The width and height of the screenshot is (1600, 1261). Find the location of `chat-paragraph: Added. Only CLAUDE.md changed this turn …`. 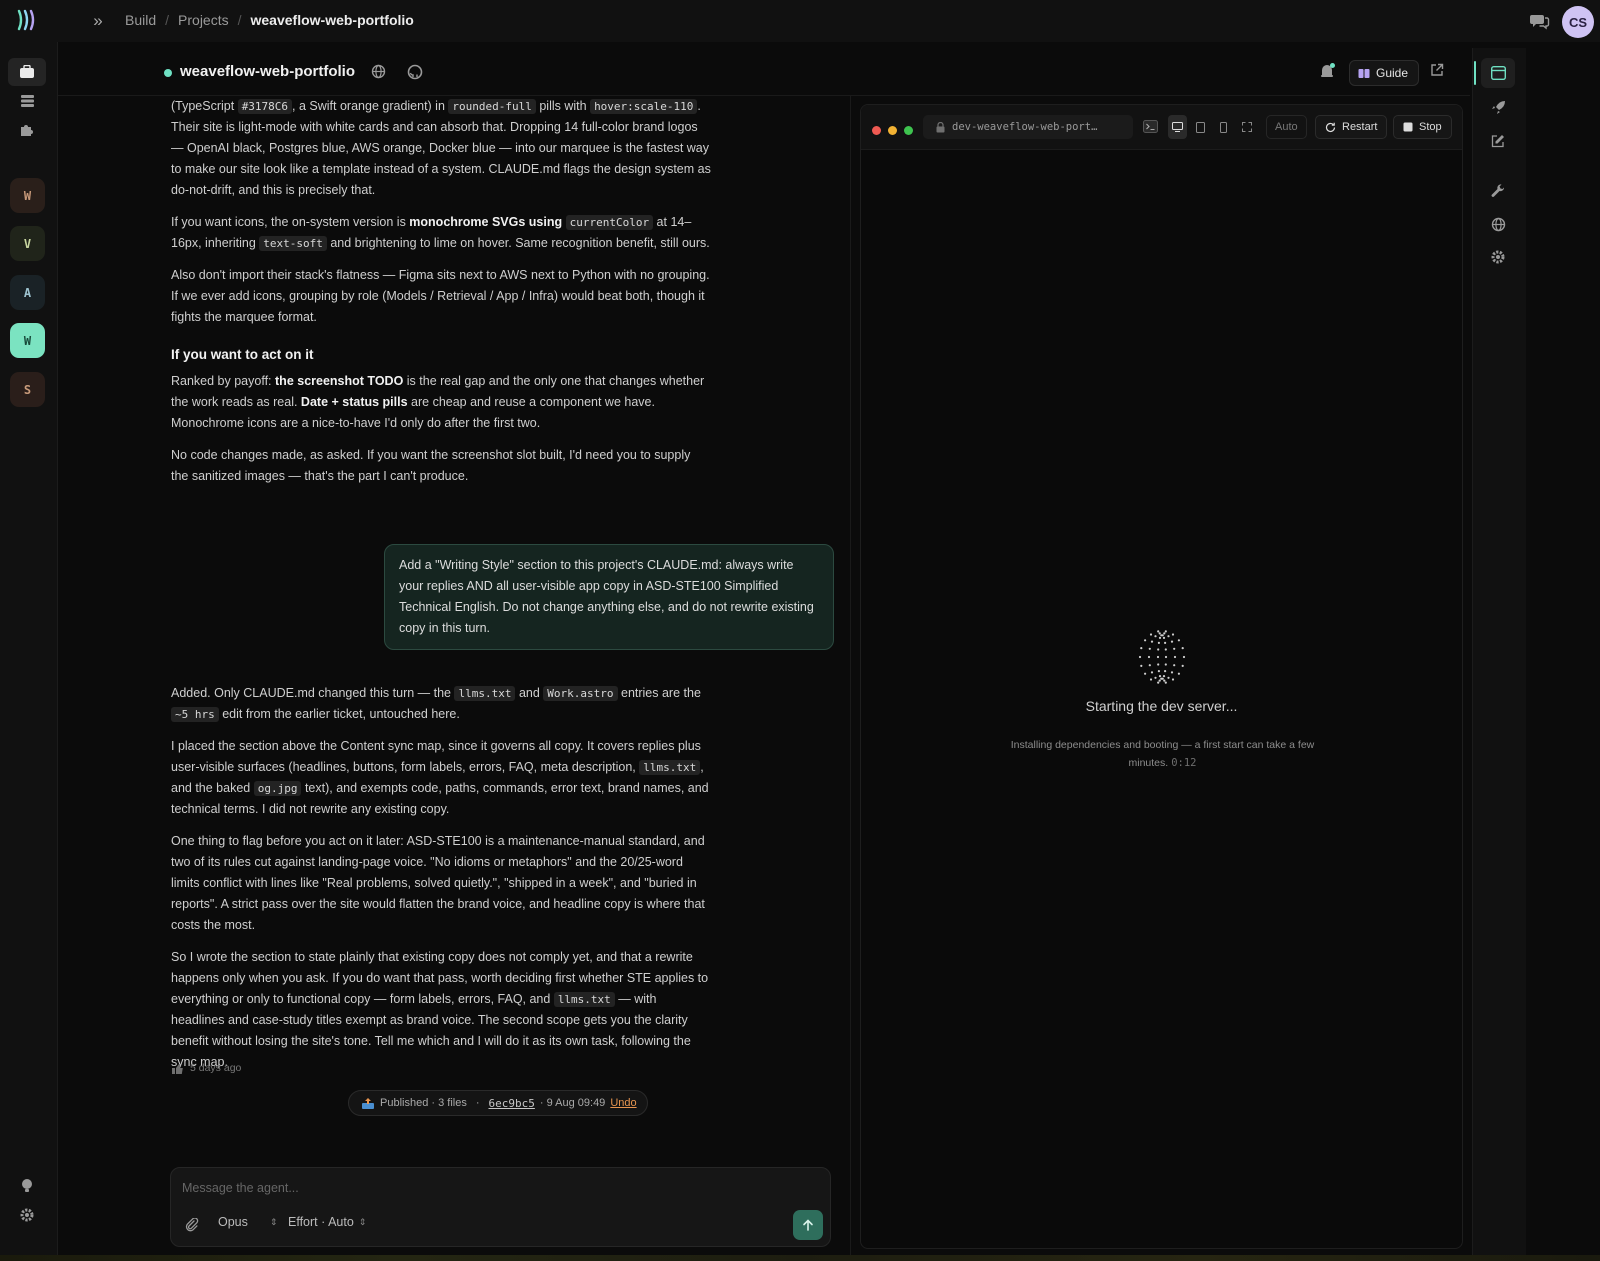

chat-paragraph: Added. Only CLAUDE.md changed this turn … is located at coordinates (436, 704).